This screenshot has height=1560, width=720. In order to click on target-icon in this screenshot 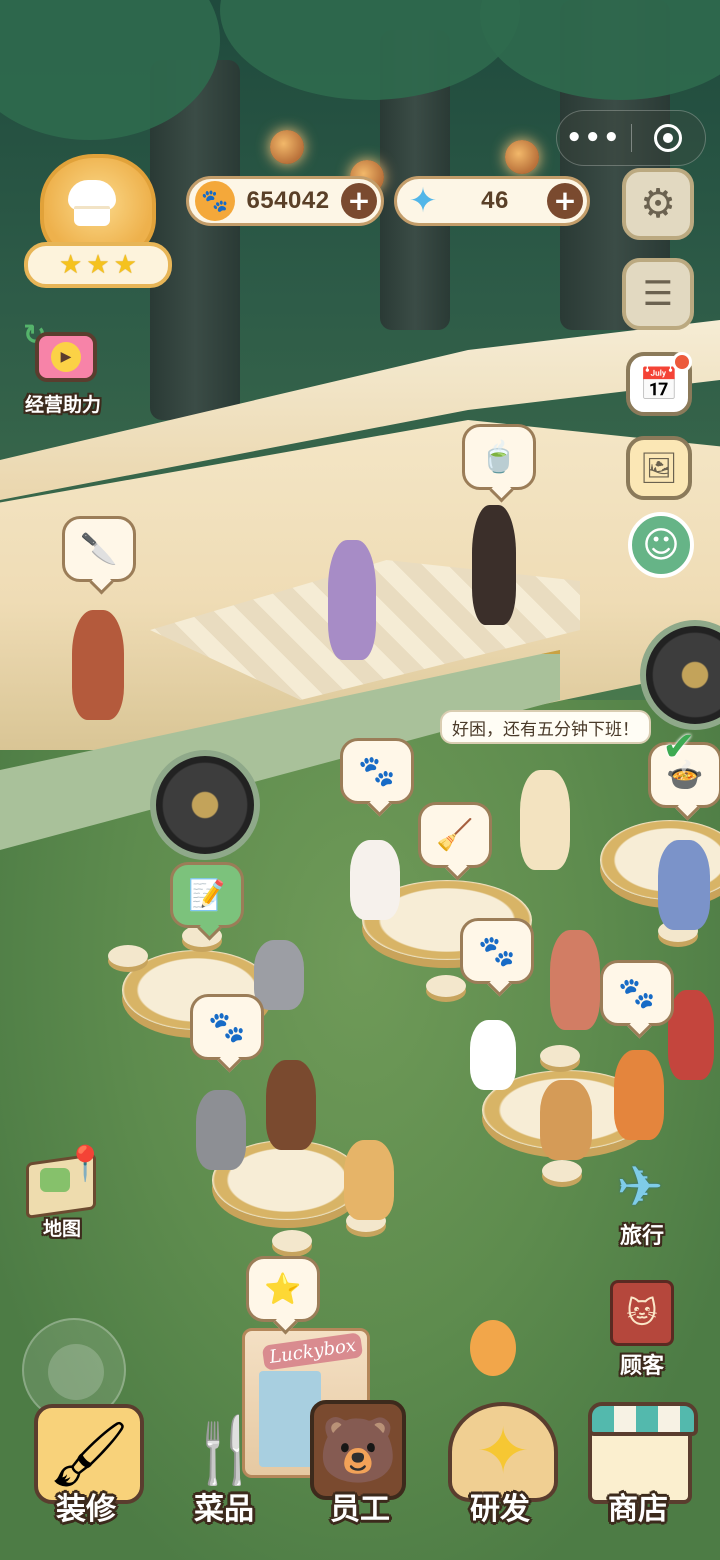, I will do `click(668, 138)`.